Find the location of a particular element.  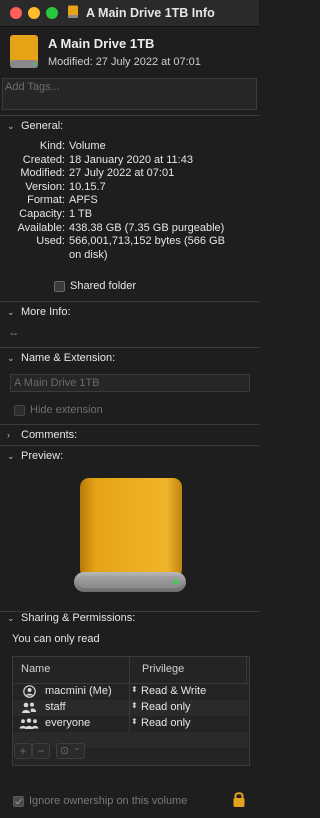

sharing-section-header: ⌄ Sharing & Permissions: is located at coordinates (71, 618).